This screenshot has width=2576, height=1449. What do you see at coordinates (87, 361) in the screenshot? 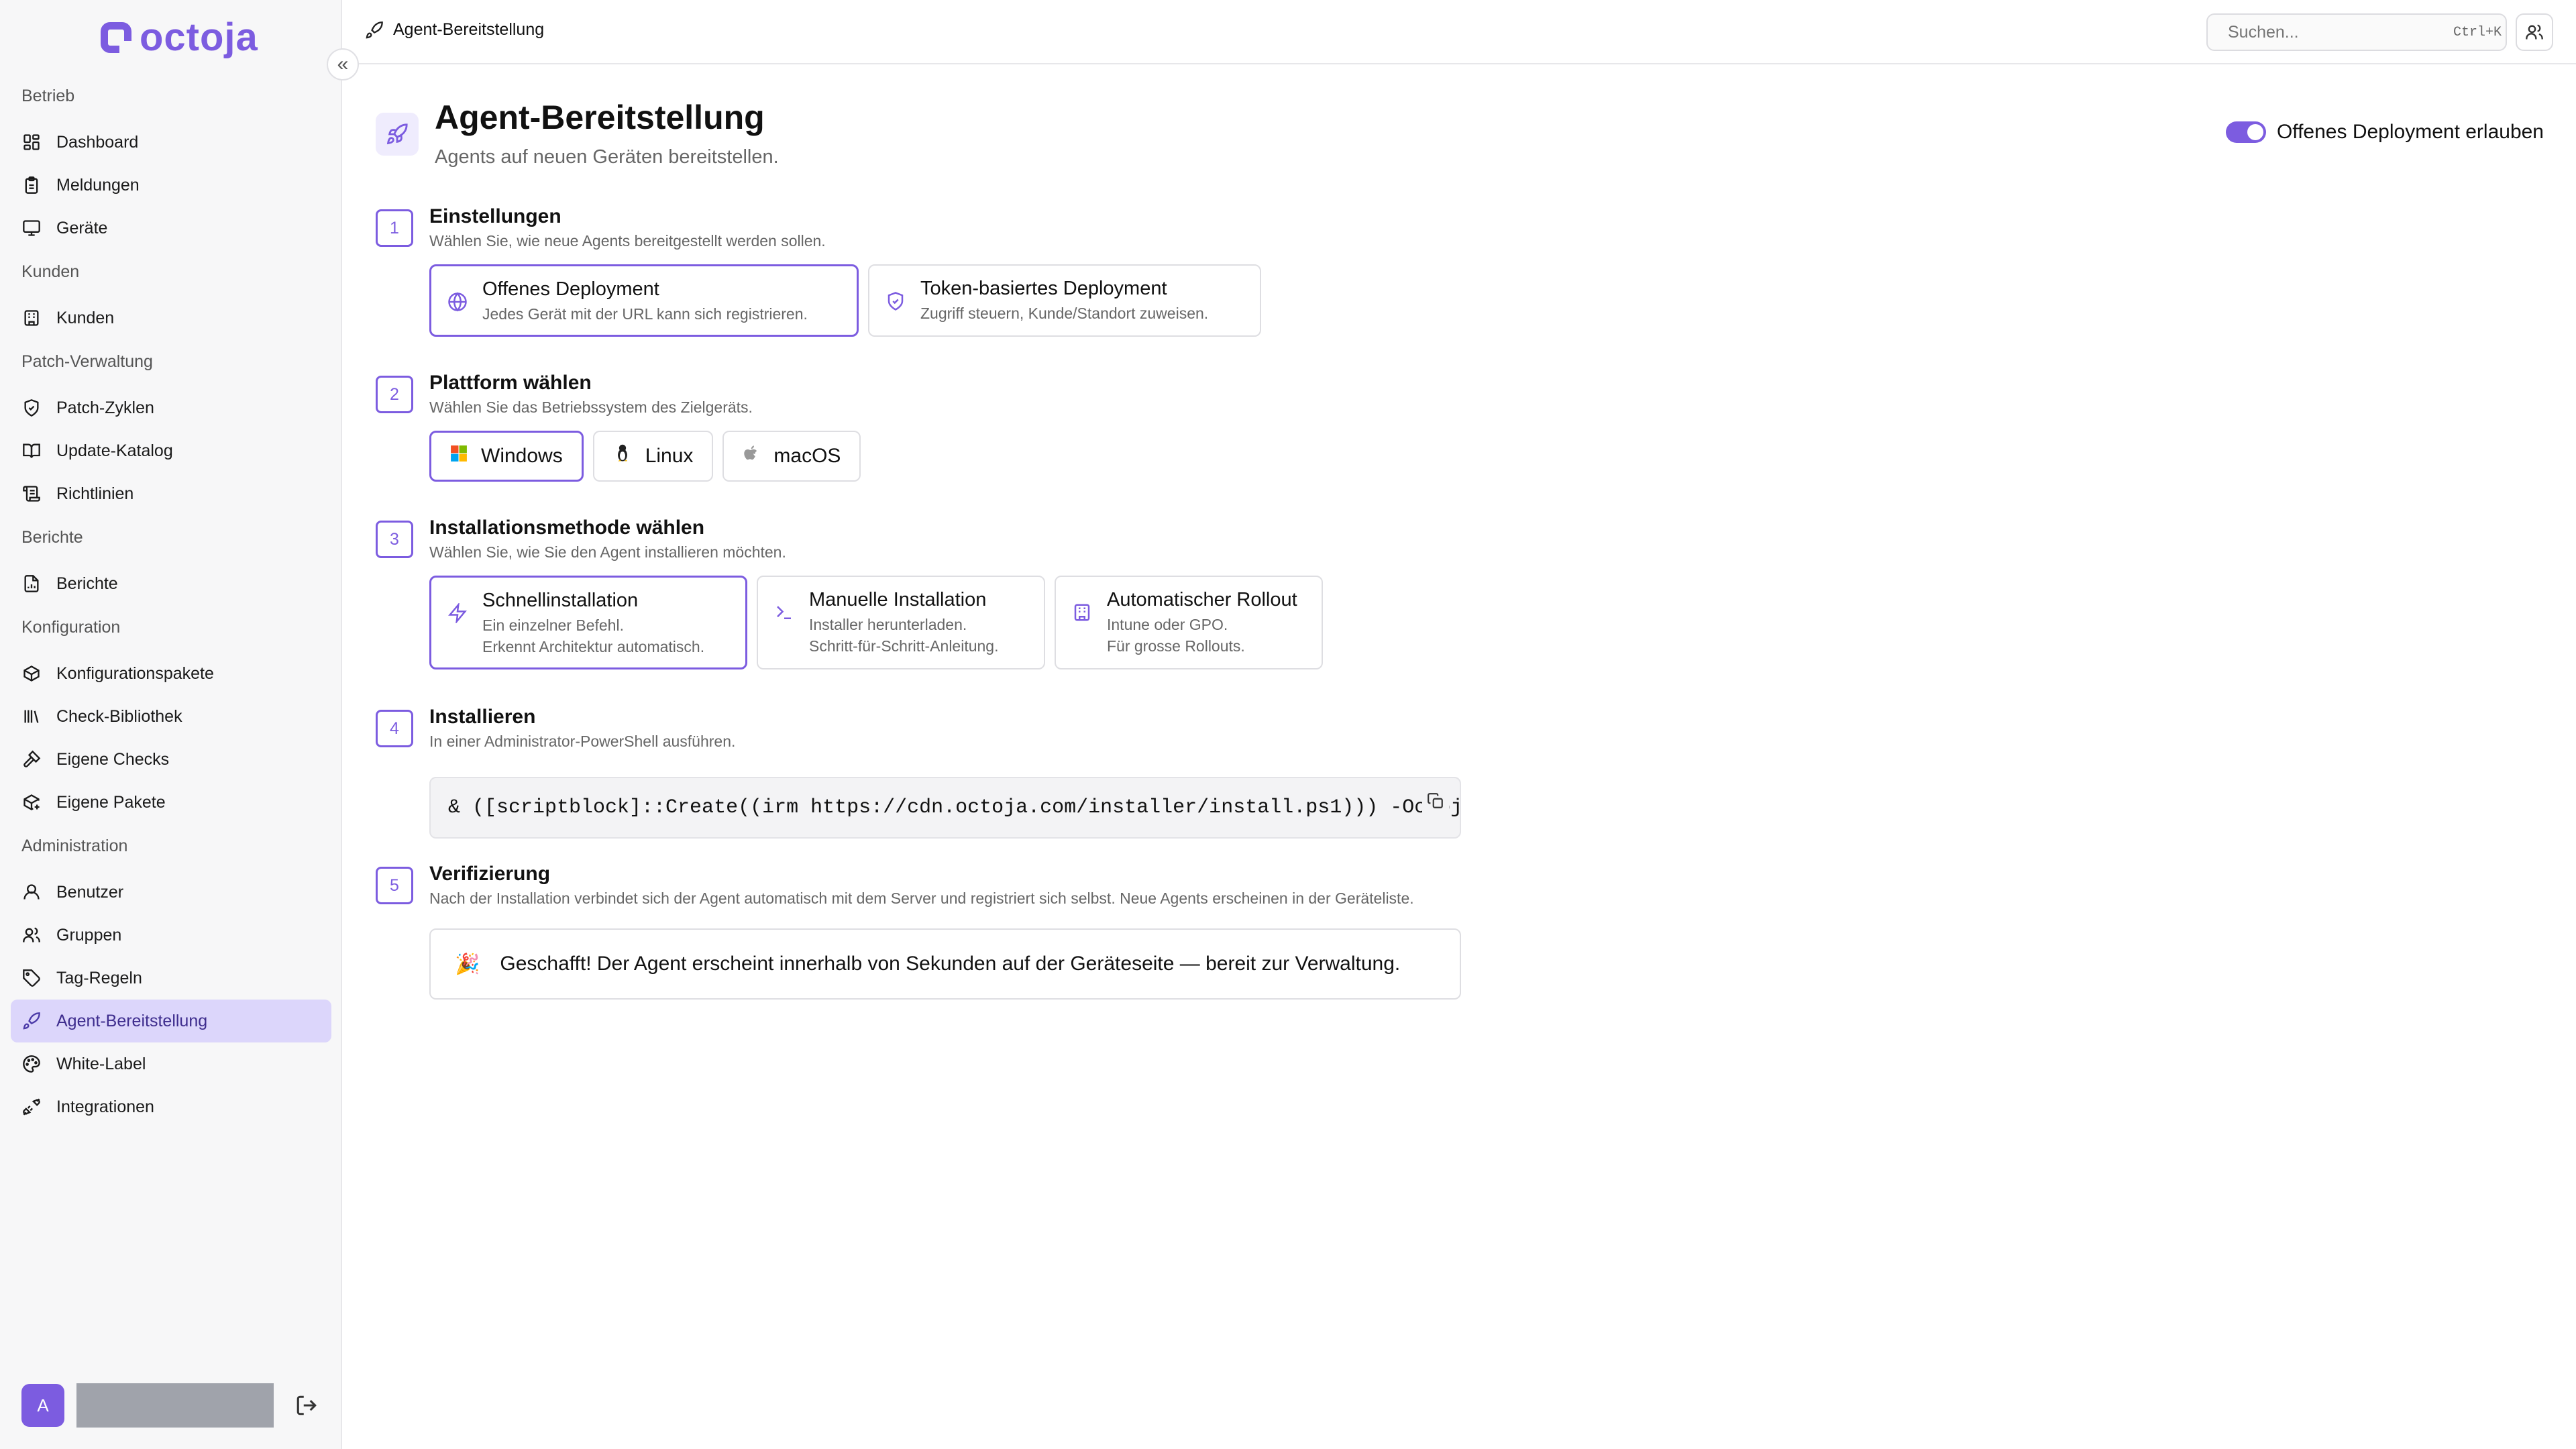
I see `nav-section-title: Patch-Verwaltung` at bounding box center [87, 361].